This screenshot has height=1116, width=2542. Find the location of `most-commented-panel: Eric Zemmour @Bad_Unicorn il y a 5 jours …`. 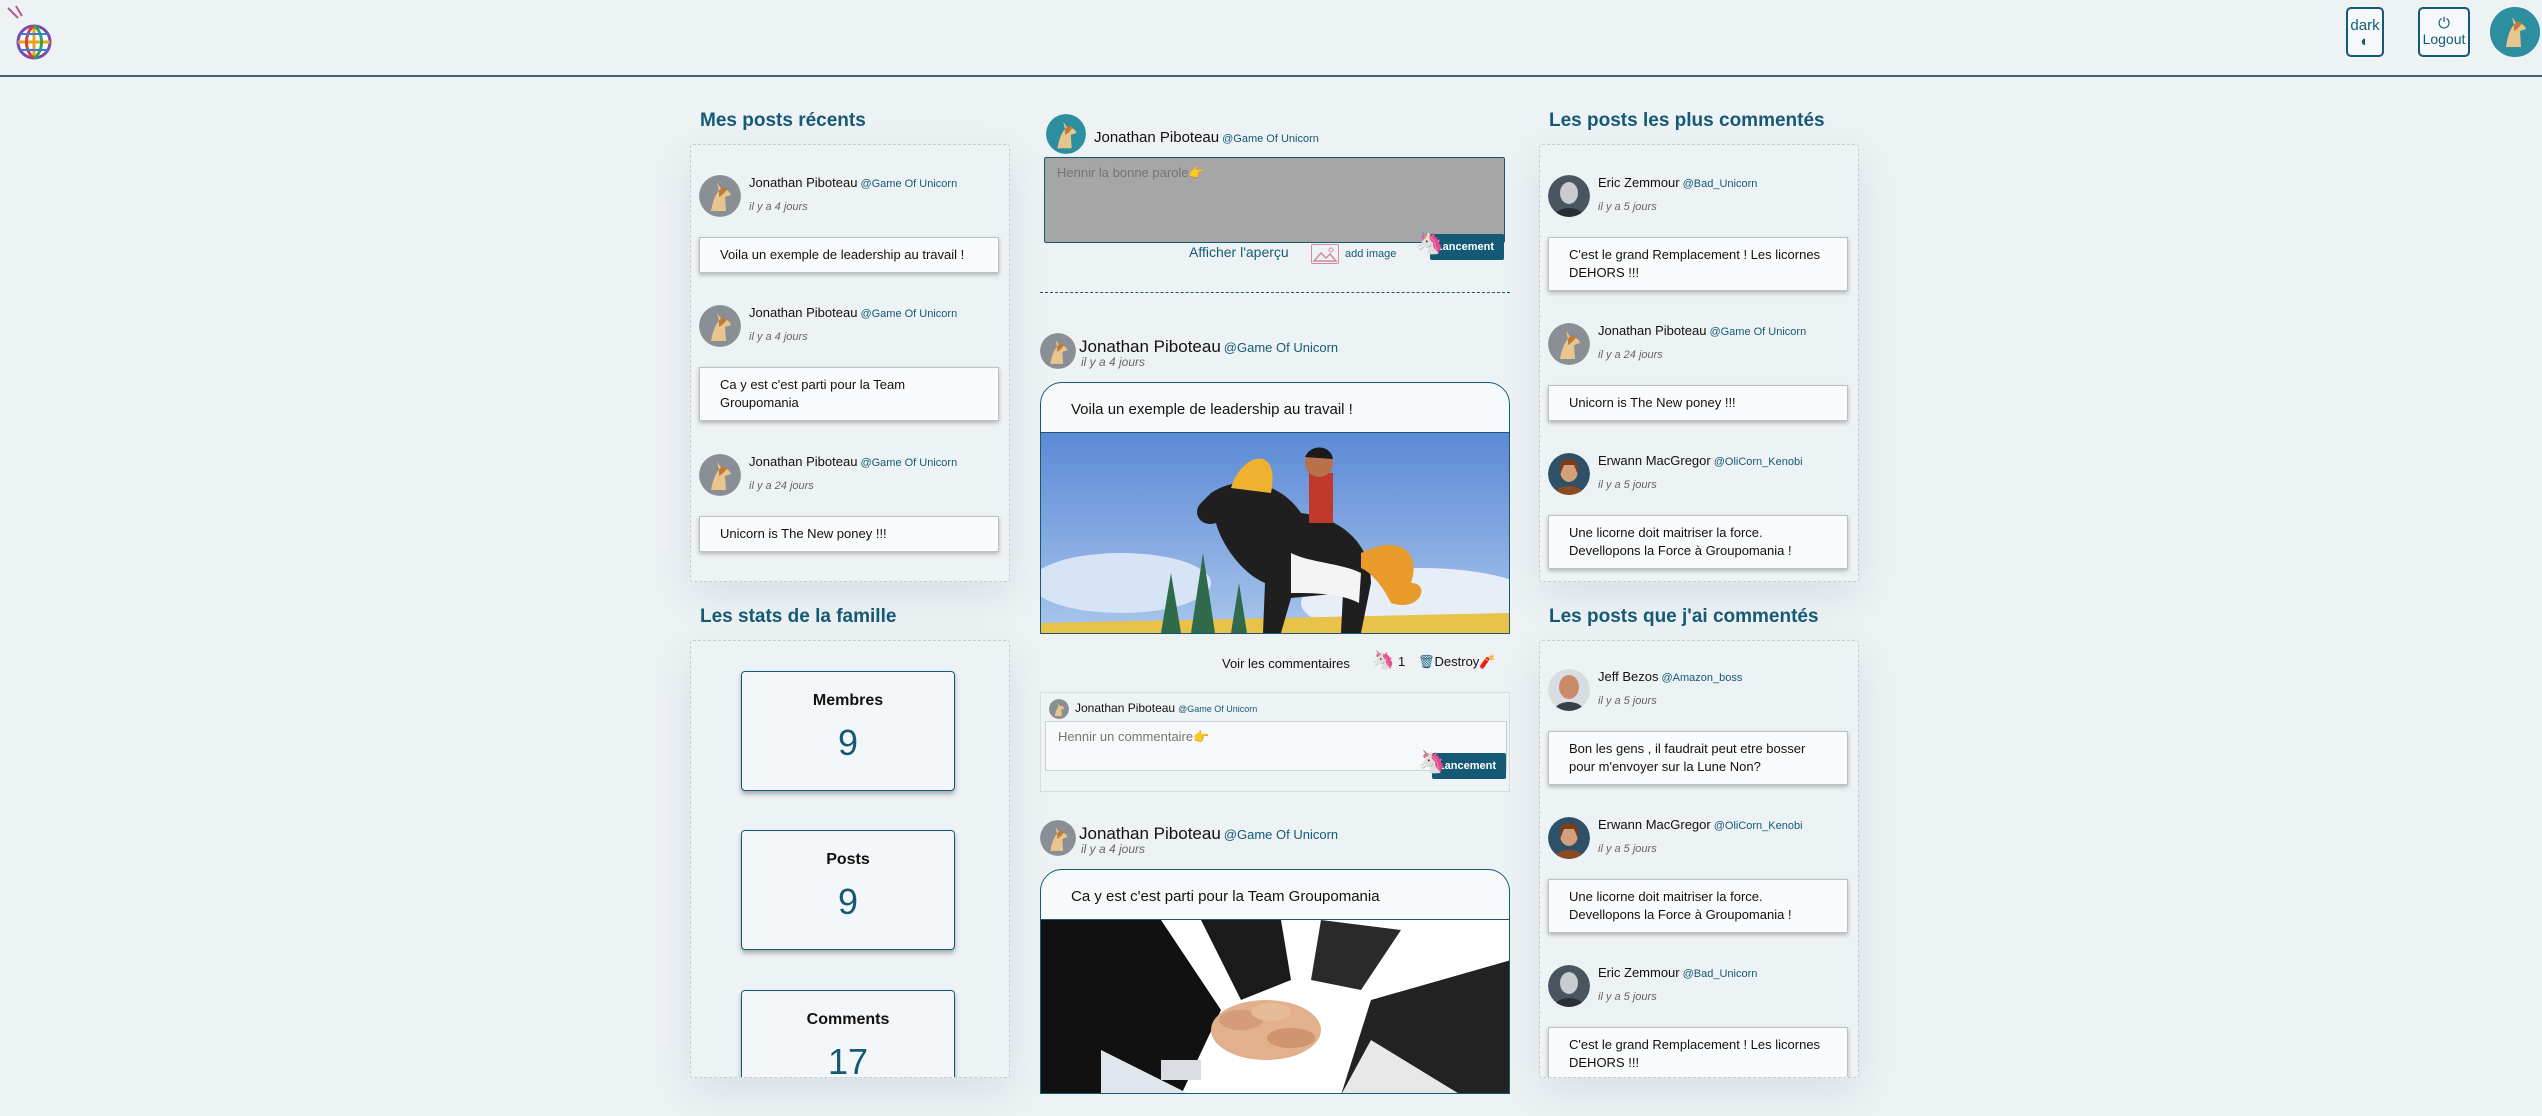

most-commented-panel: Eric Zemmour @Bad_Unicorn il y a 5 jours … is located at coordinates (1699, 363).